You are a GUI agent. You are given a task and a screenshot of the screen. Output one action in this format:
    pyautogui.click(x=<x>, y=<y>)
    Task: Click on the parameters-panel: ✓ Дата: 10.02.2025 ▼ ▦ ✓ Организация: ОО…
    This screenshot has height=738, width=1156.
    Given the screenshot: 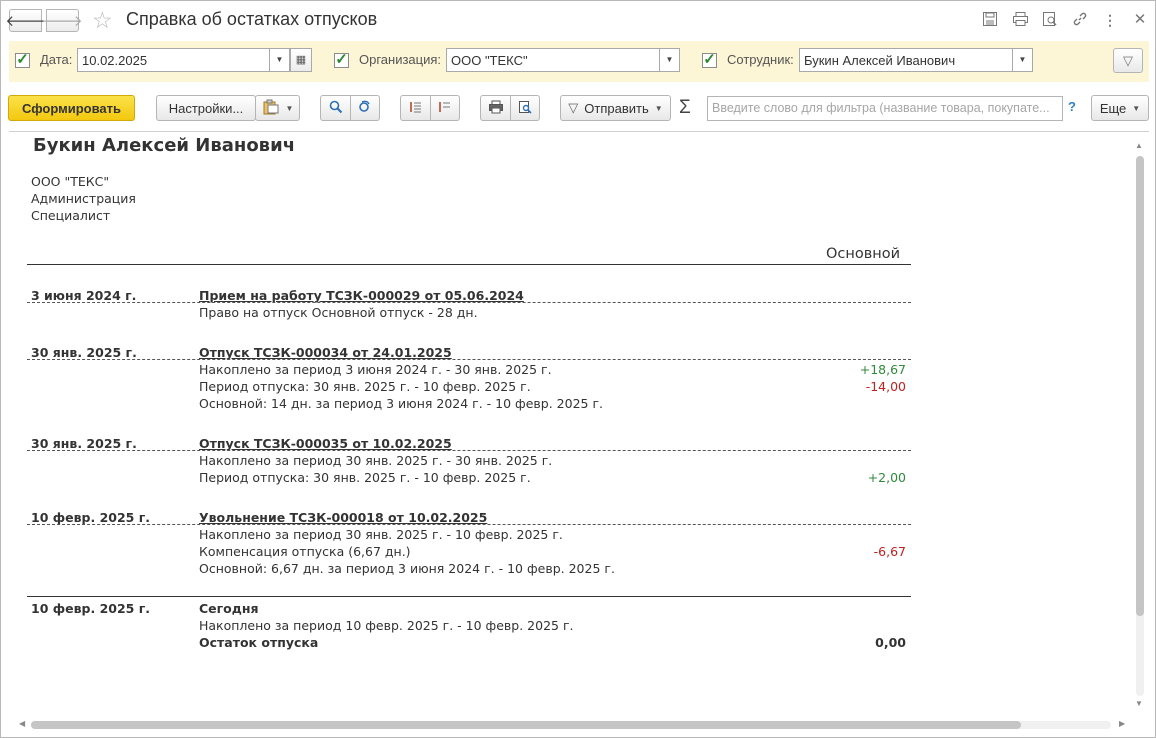 What is the action you would take?
    pyautogui.click(x=579, y=61)
    